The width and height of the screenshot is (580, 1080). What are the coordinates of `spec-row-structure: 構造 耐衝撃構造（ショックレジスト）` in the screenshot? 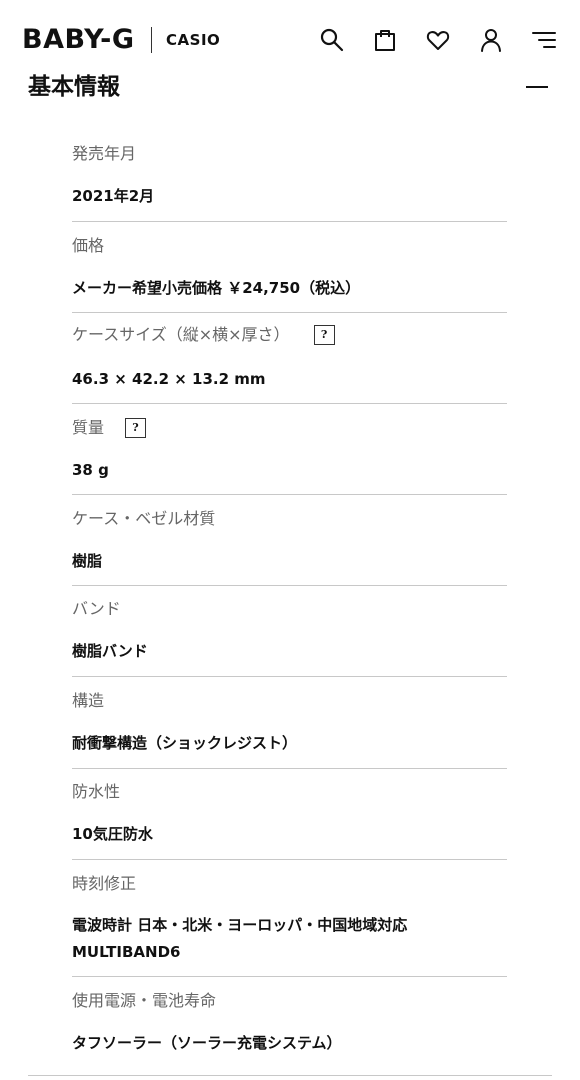 It's located at (289, 723).